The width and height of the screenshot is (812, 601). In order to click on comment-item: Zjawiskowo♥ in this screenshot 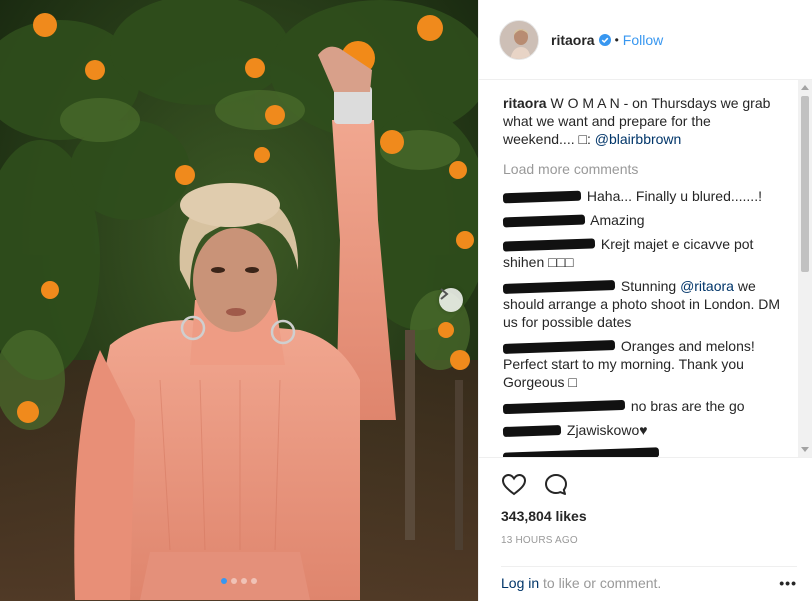, I will do `click(642, 430)`.